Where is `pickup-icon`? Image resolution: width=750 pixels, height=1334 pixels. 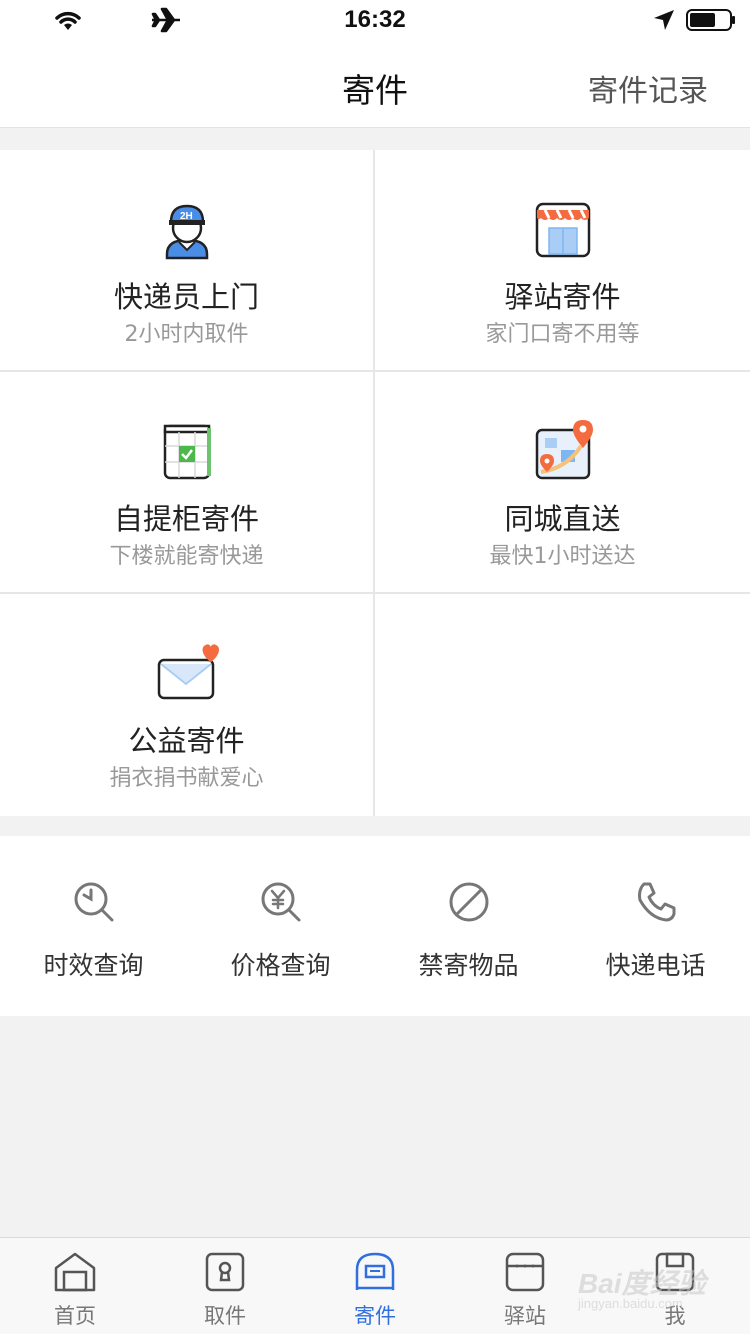
pickup-icon is located at coordinates (225, 1272).